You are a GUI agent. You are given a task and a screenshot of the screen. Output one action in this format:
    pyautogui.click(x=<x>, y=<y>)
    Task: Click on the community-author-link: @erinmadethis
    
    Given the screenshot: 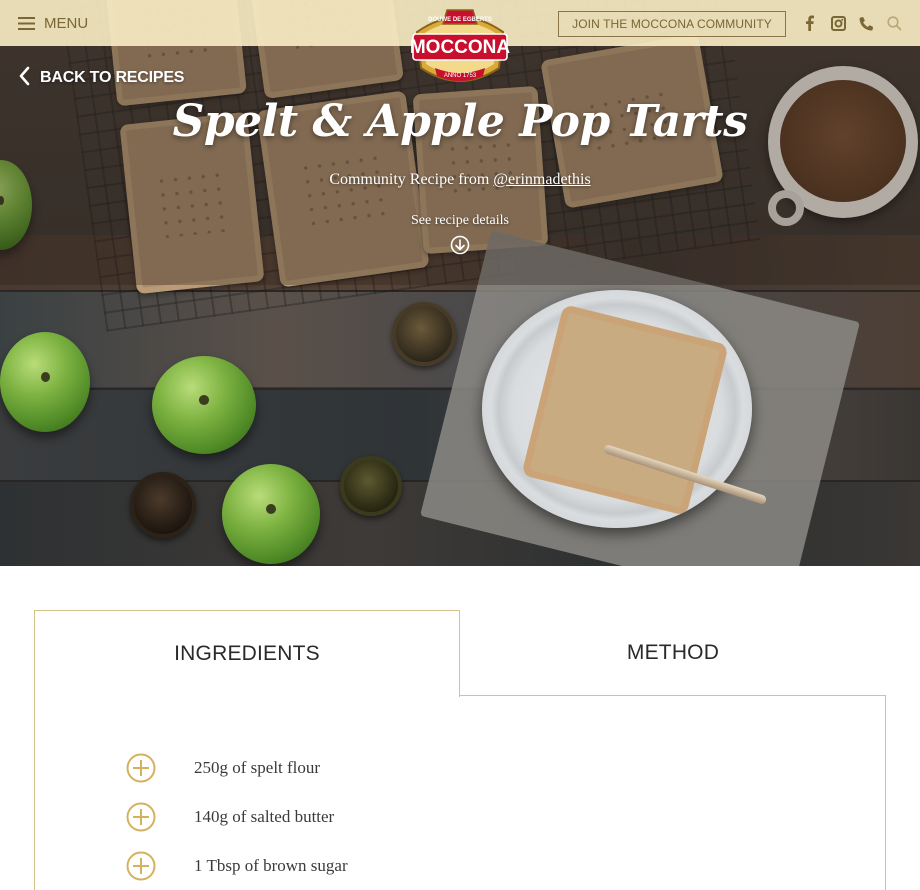 What is the action you would take?
    pyautogui.click(x=541, y=179)
    